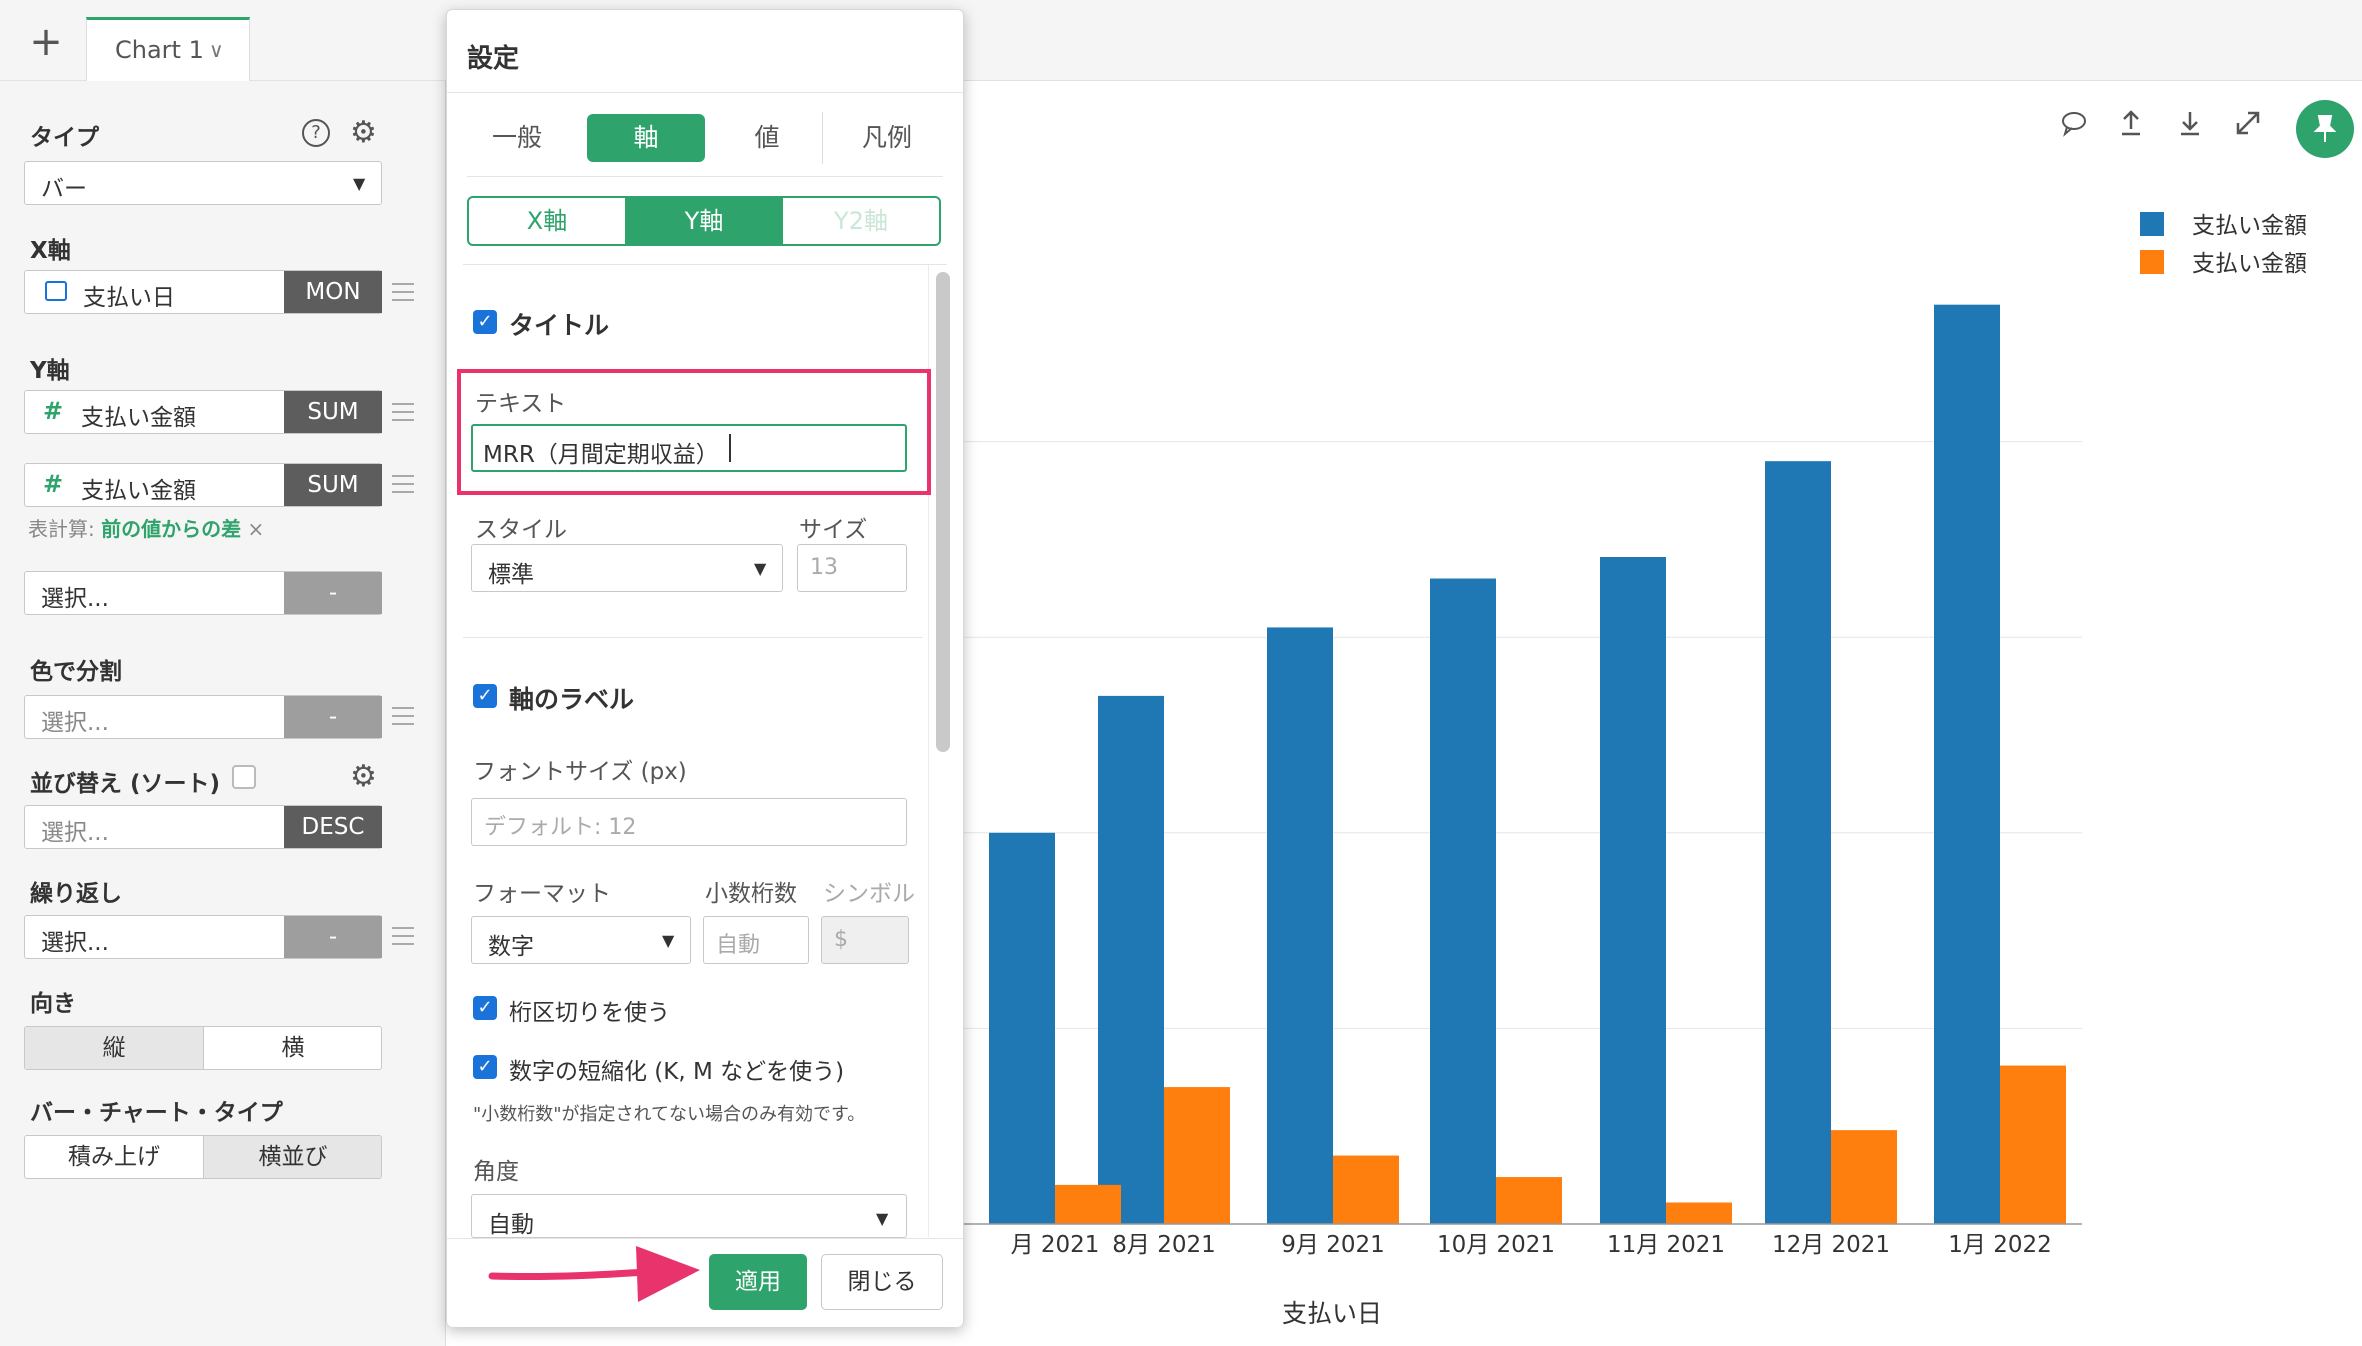 The image size is (2362, 1346). What do you see at coordinates (333, 827) in the screenshot?
I see `sort-order-tag: DESC` at bounding box center [333, 827].